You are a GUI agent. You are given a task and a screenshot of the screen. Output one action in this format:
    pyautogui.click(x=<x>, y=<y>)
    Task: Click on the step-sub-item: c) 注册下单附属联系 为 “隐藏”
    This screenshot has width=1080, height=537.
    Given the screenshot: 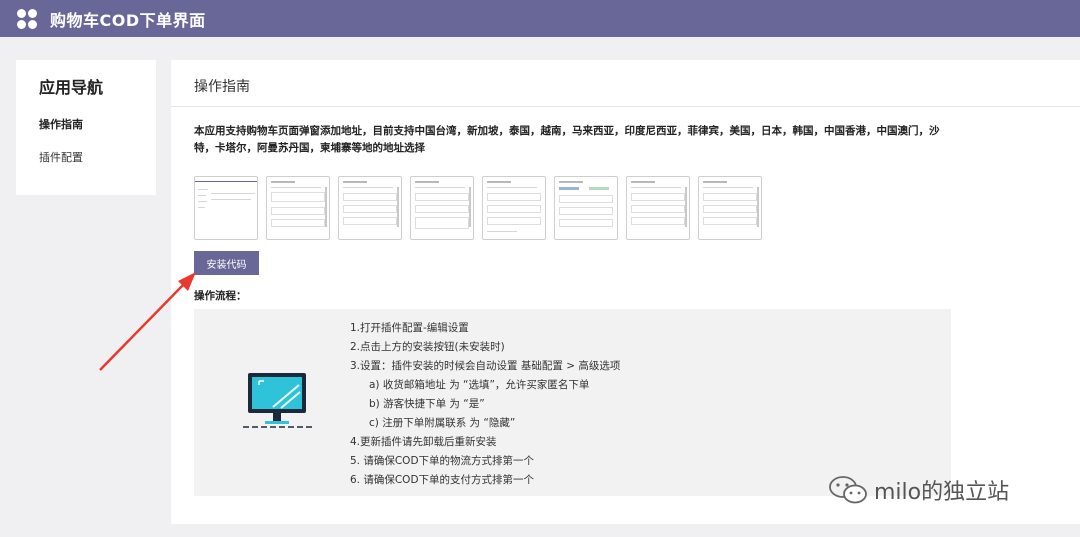 What is the action you would take?
    pyautogui.click(x=442, y=423)
    